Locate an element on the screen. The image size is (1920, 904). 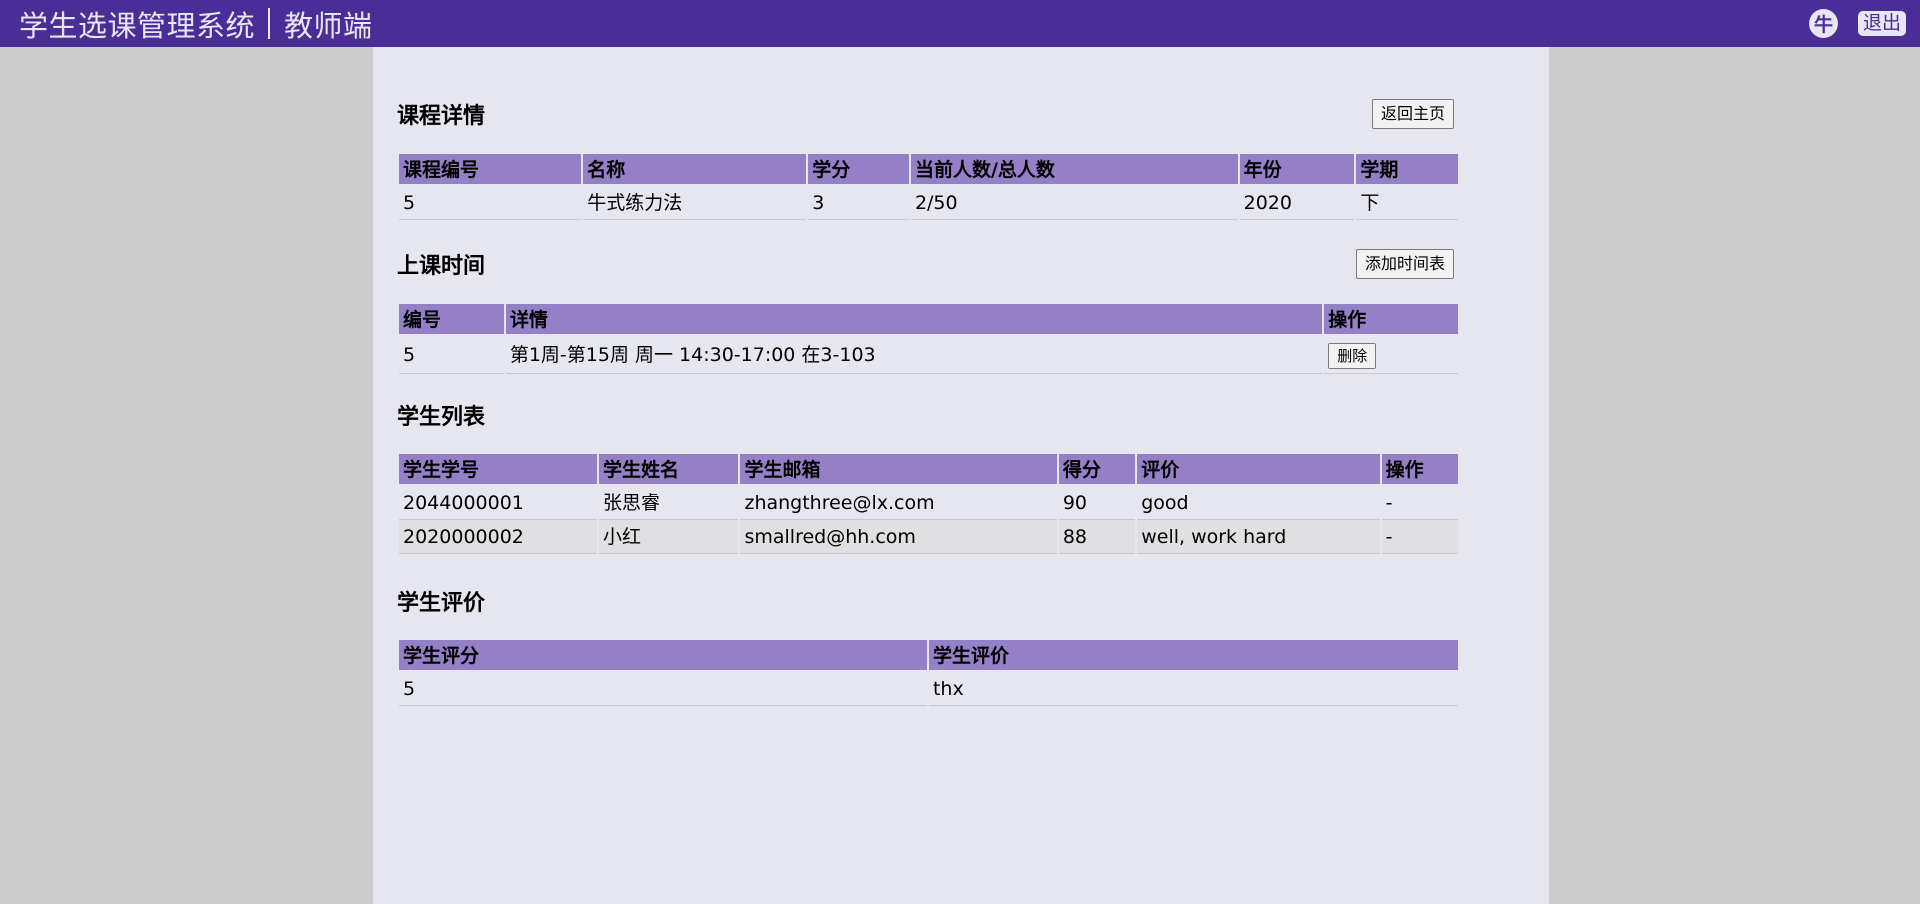
column-header: 学生评价 is located at coordinates (1193, 656).